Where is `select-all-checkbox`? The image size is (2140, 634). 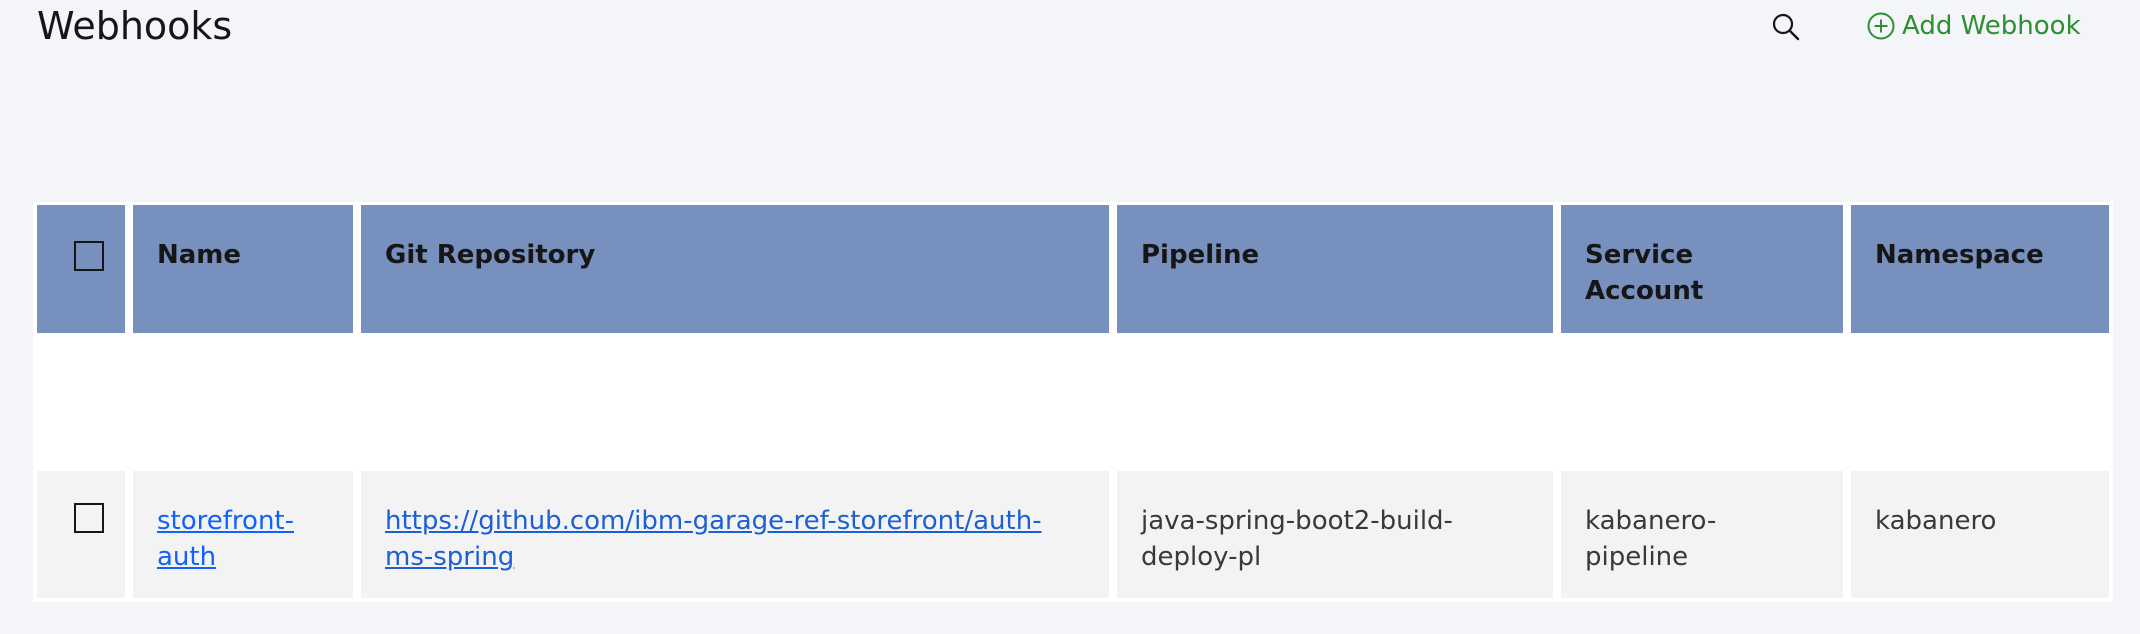 select-all-checkbox is located at coordinates (89, 256).